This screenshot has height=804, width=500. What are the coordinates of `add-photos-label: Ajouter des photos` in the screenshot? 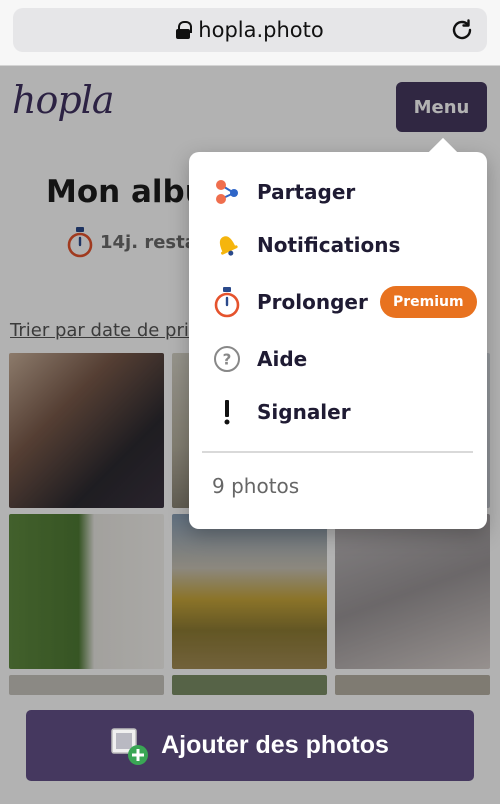 It's located at (275, 745).